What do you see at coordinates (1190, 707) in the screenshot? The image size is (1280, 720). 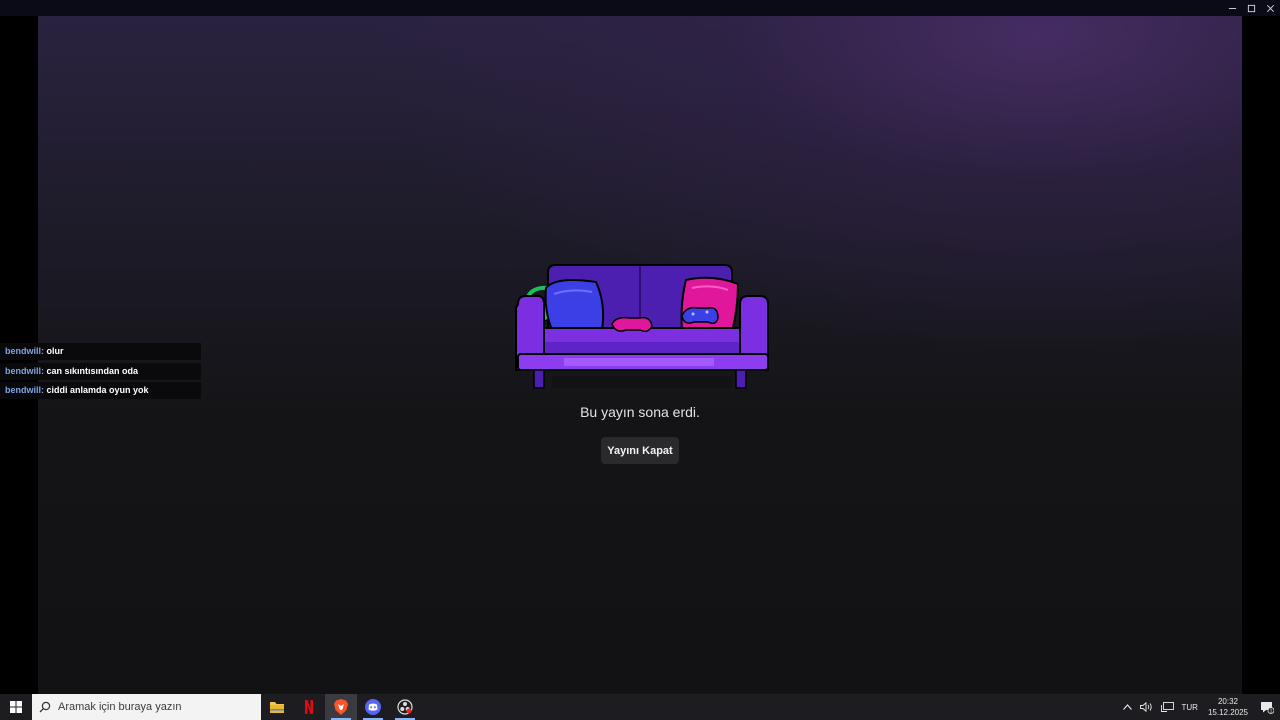 I see `language-indicator: TUR` at bounding box center [1190, 707].